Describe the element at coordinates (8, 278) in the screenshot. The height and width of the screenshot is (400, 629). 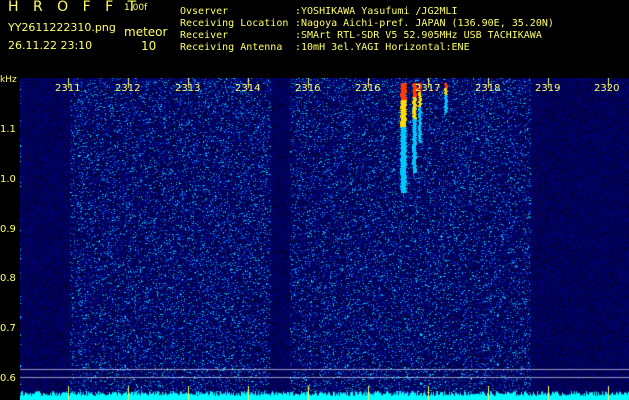
I see `y-tick-label: 0.8` at that location.